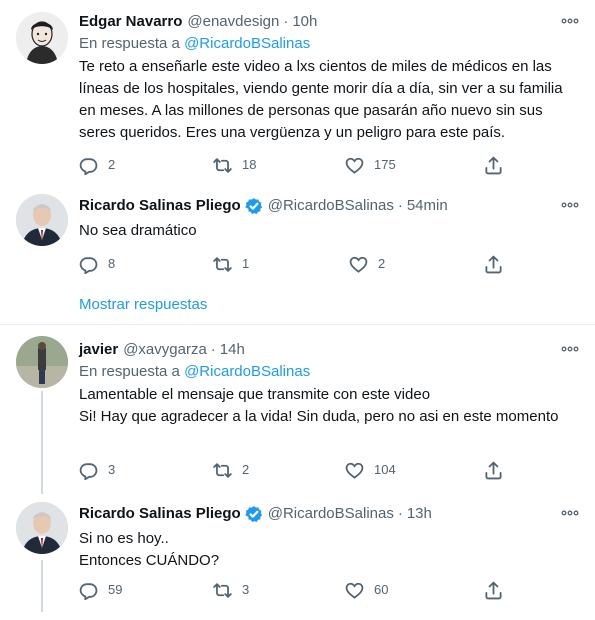 This screenshot has width=595, height=620. Describe the element at coordinates (385, 469) in the screenshot. I see `like-count: 104` at that location.